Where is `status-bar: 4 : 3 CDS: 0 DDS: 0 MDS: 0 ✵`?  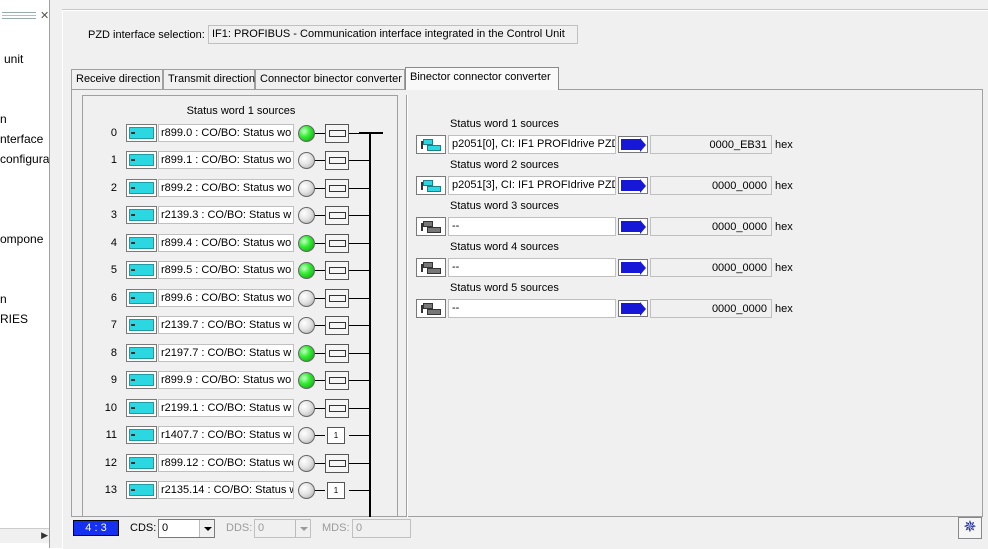 status-bar: 4 : 3 CDS: 0 DDS: 0 MDS: 0 ✵ is located at coordinates (525, 533).